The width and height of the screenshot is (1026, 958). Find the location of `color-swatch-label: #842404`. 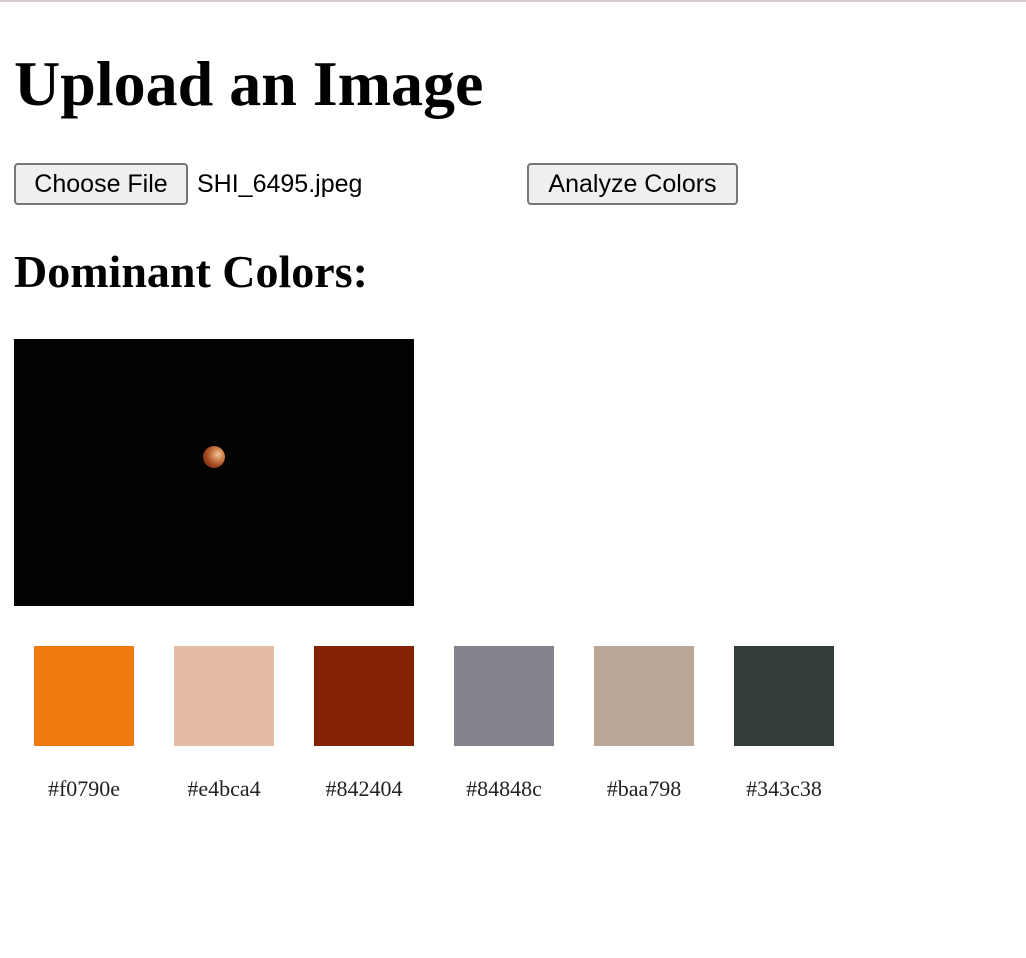

color-swatch-label: #842404 is located at coordinates (364, 788).